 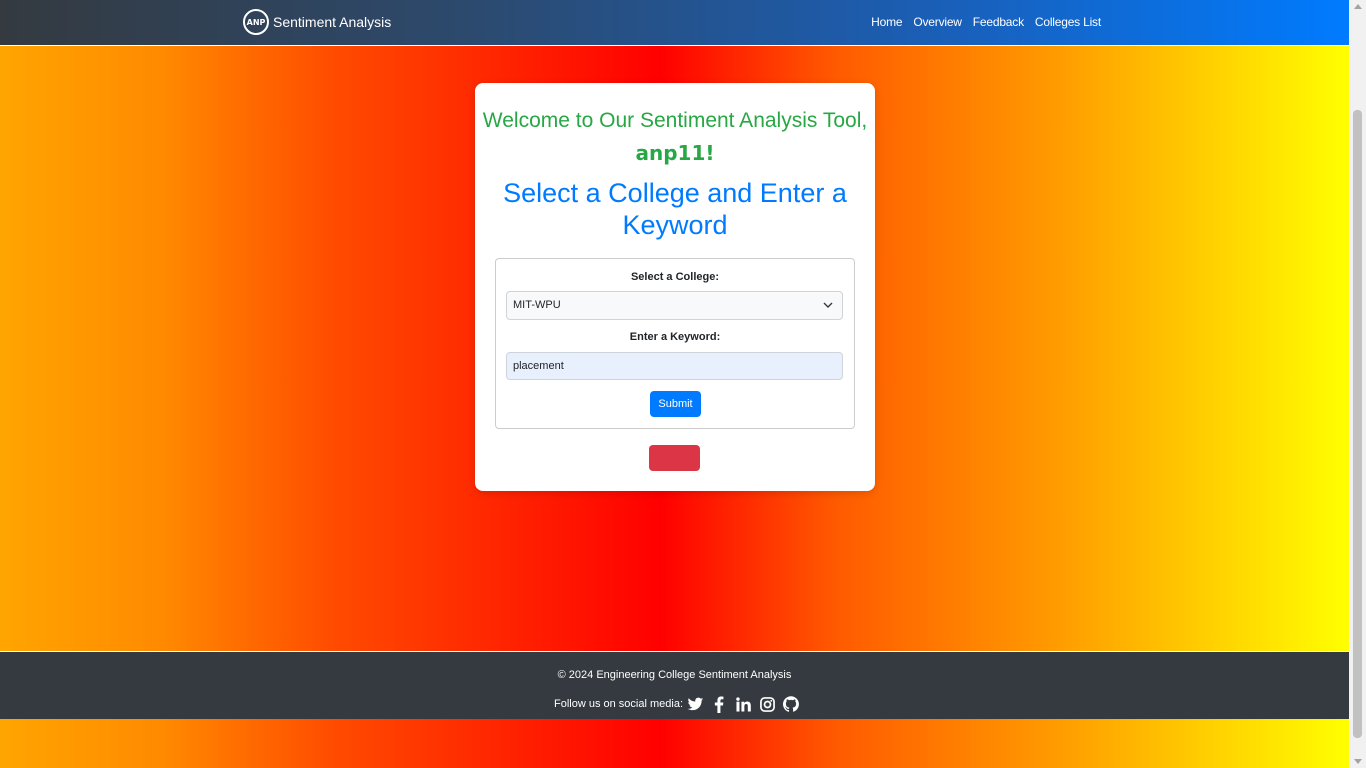 I want to click on vertical-scrollbar, so click(x=1357, y=384).